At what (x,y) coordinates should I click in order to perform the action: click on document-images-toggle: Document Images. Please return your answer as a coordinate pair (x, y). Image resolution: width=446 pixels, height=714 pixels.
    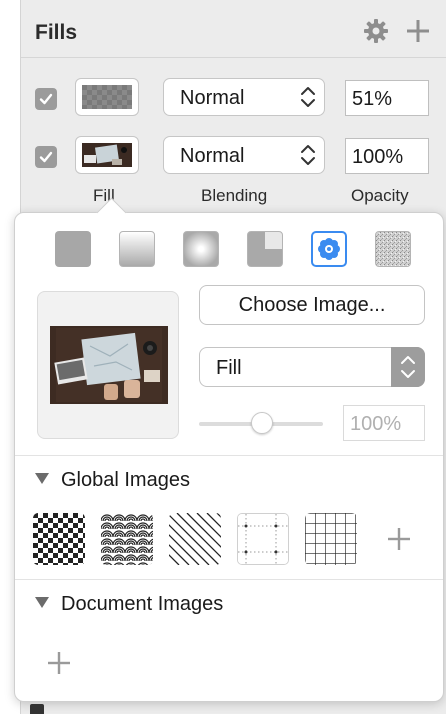
    Looking at the image, I should click on (129, 604).